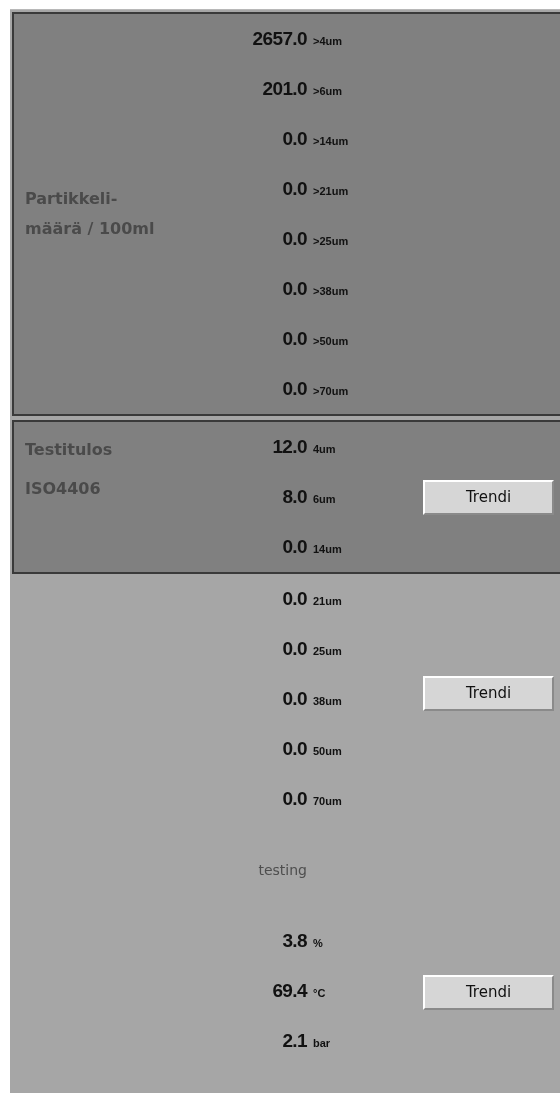 This screenshot has width=560, height=1093. What do you see at coordinates (328, 40) in the screenshot?
I see `reading-unit: >4um` at bounding box center [328, 40].